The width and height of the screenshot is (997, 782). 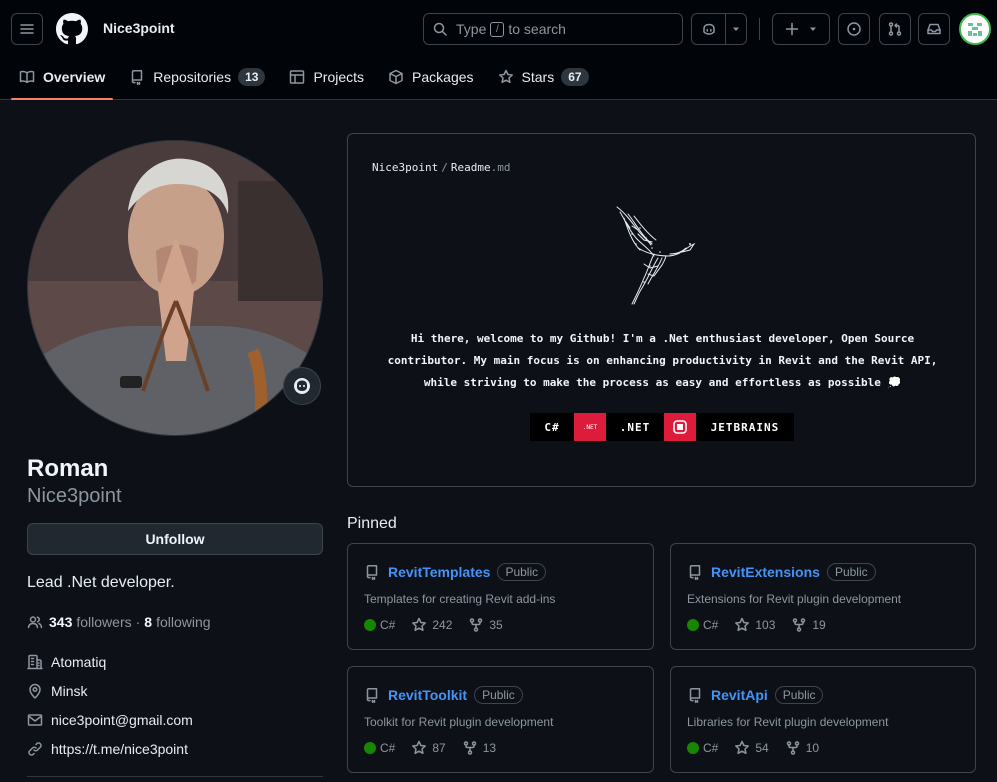 What do you see at coordinates (553, 29) in the screenshot?
I see `search-input: Type / to search` at bounding box center [553, 29].